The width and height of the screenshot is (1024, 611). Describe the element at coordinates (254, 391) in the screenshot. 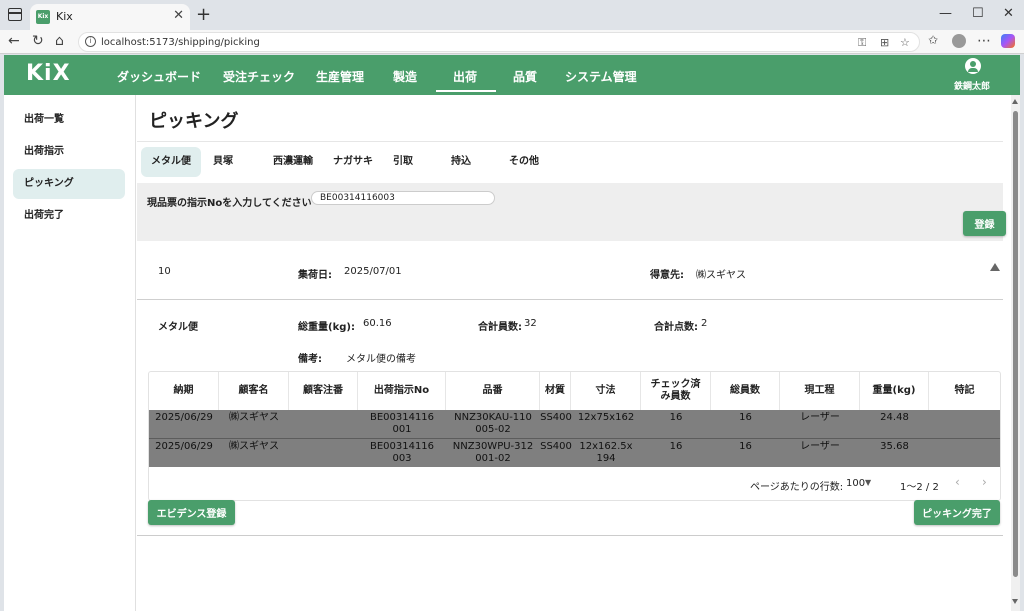

I see `column-header: 顧客名` at that location.